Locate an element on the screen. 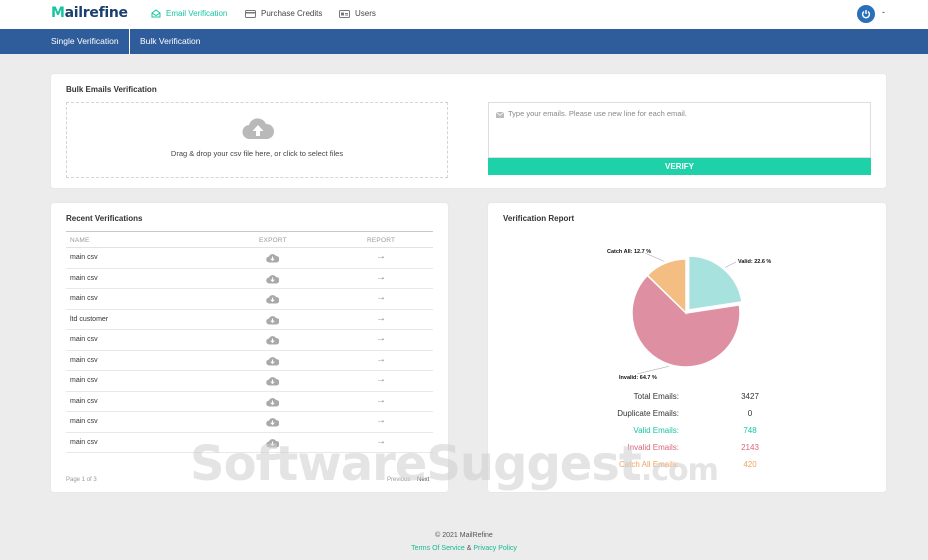 The height and width of the screenshot is (560, 928). id-card-icon is located at coordinates (344, 13).